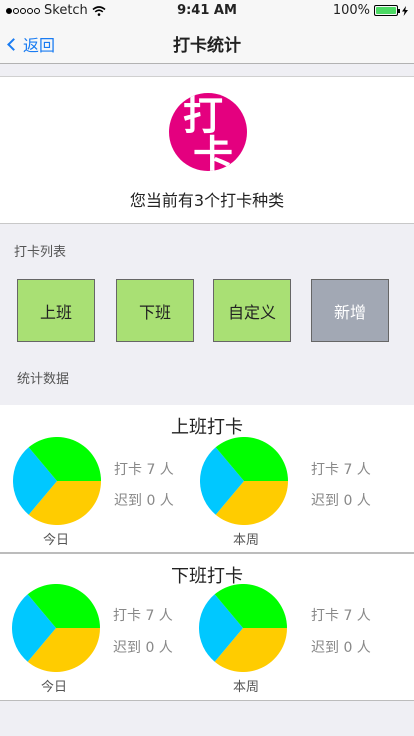 This screenshot has width=414, height=736. What do you see at coordinates (213, 152) in the screenshot?
I see `logo-text-bottom: 卡` at bounding box center [213, 152].